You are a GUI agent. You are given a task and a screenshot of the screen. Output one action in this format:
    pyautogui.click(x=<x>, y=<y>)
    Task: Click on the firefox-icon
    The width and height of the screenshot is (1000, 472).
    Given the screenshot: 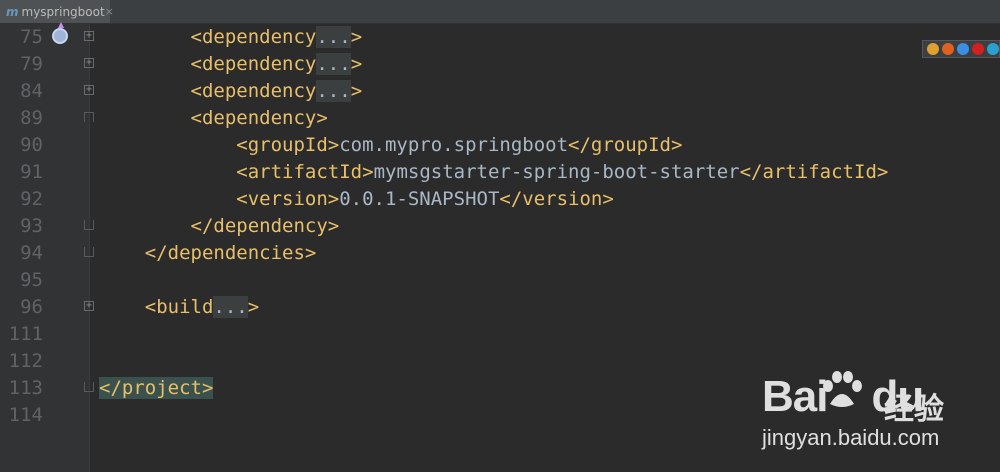 What is the action you would take?
    pyautogui.click(x=948, y=49)
    